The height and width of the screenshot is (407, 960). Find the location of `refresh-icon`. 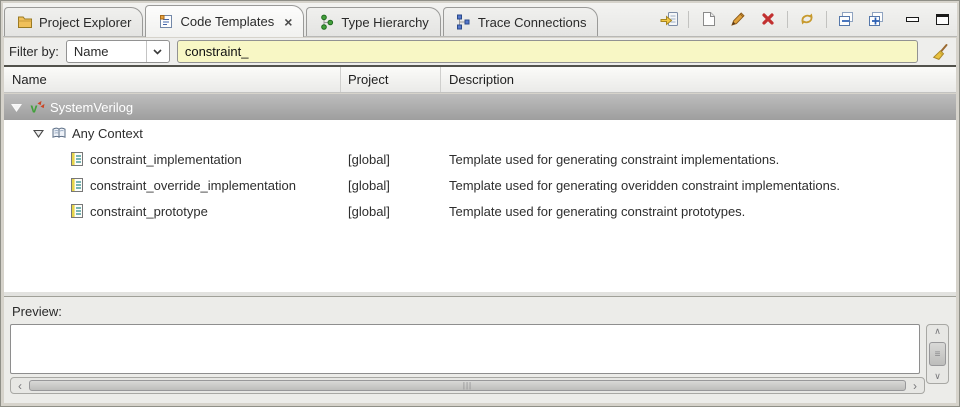

refresh-icon is located at coordinates (807, 19).